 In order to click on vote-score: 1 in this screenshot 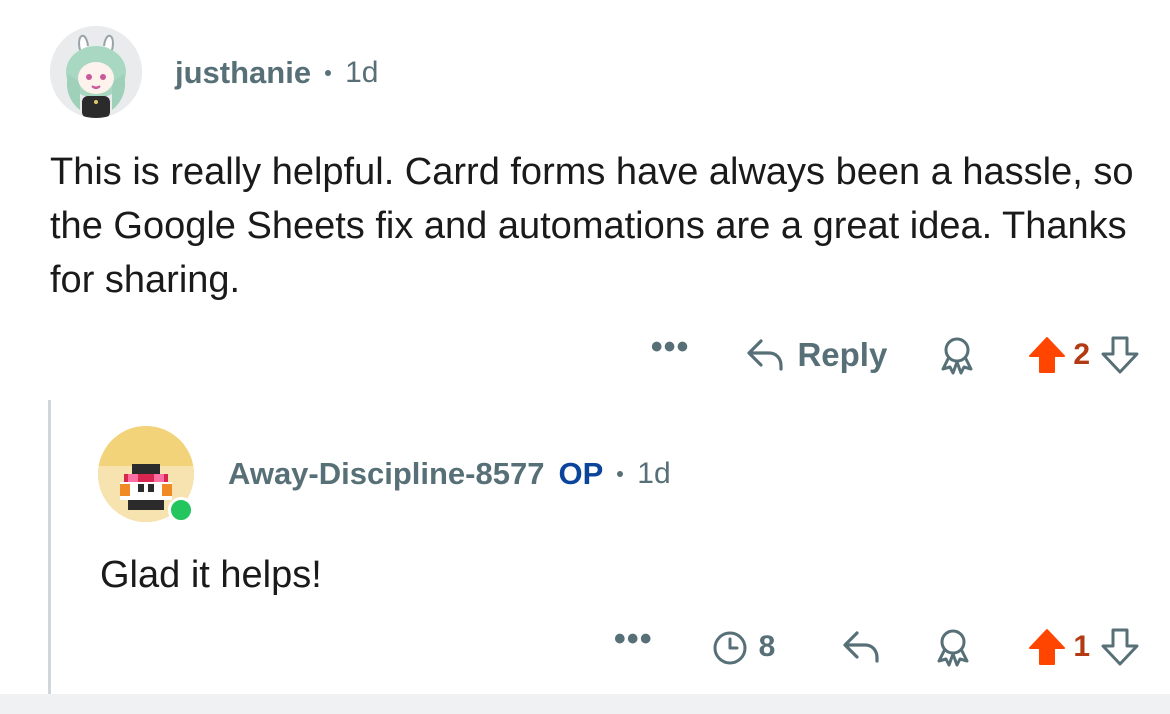, I will do `click(1081, 646)`.